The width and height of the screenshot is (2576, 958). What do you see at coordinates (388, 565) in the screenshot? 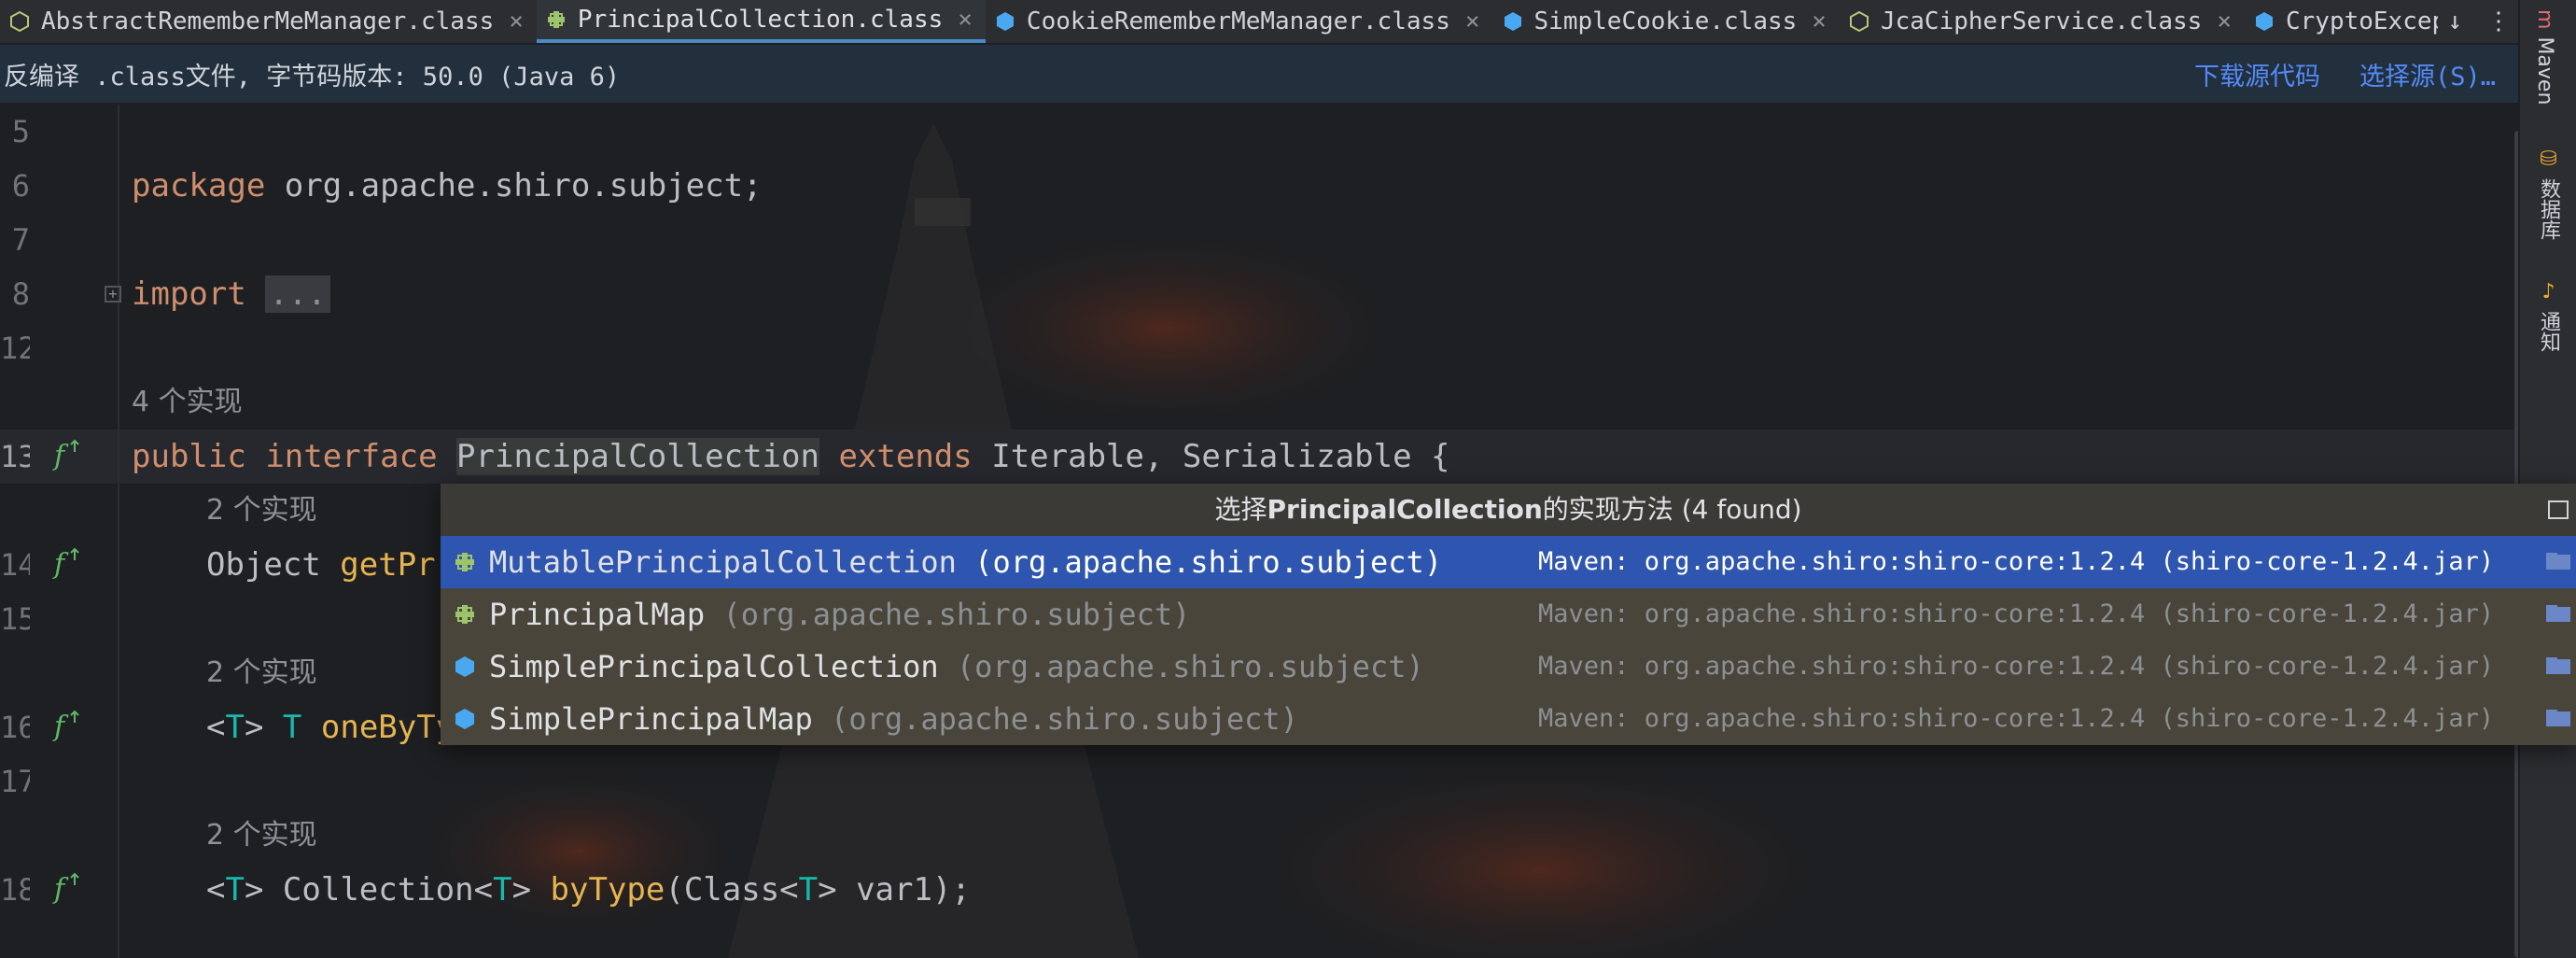
I see `method-name: getPr` at bounding box center [388, 565].